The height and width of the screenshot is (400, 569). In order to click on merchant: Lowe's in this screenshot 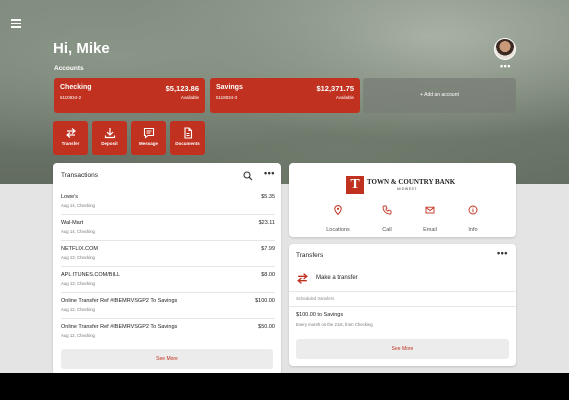, I will do `click(69, 197)`.